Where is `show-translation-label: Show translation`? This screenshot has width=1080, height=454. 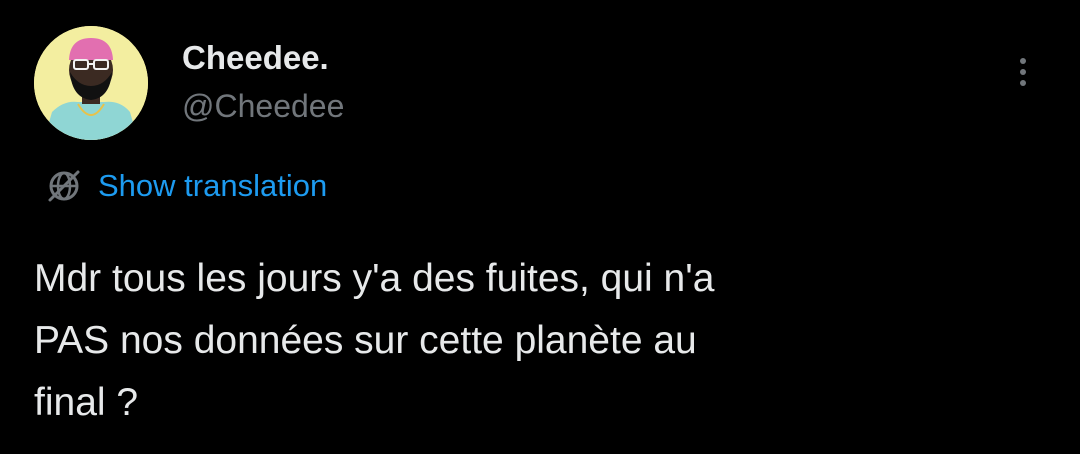
show-translation-label: Show translation is located at coordinates (213, 185).